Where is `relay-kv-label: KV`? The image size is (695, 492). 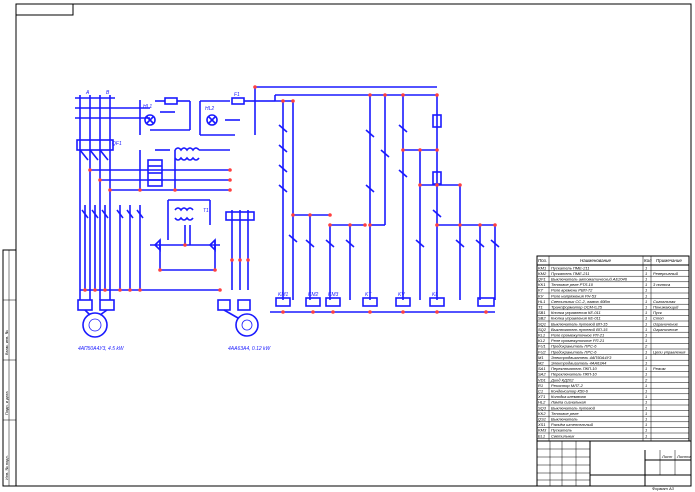 relay-kv-label: KV is located at coordinates (401, 295).